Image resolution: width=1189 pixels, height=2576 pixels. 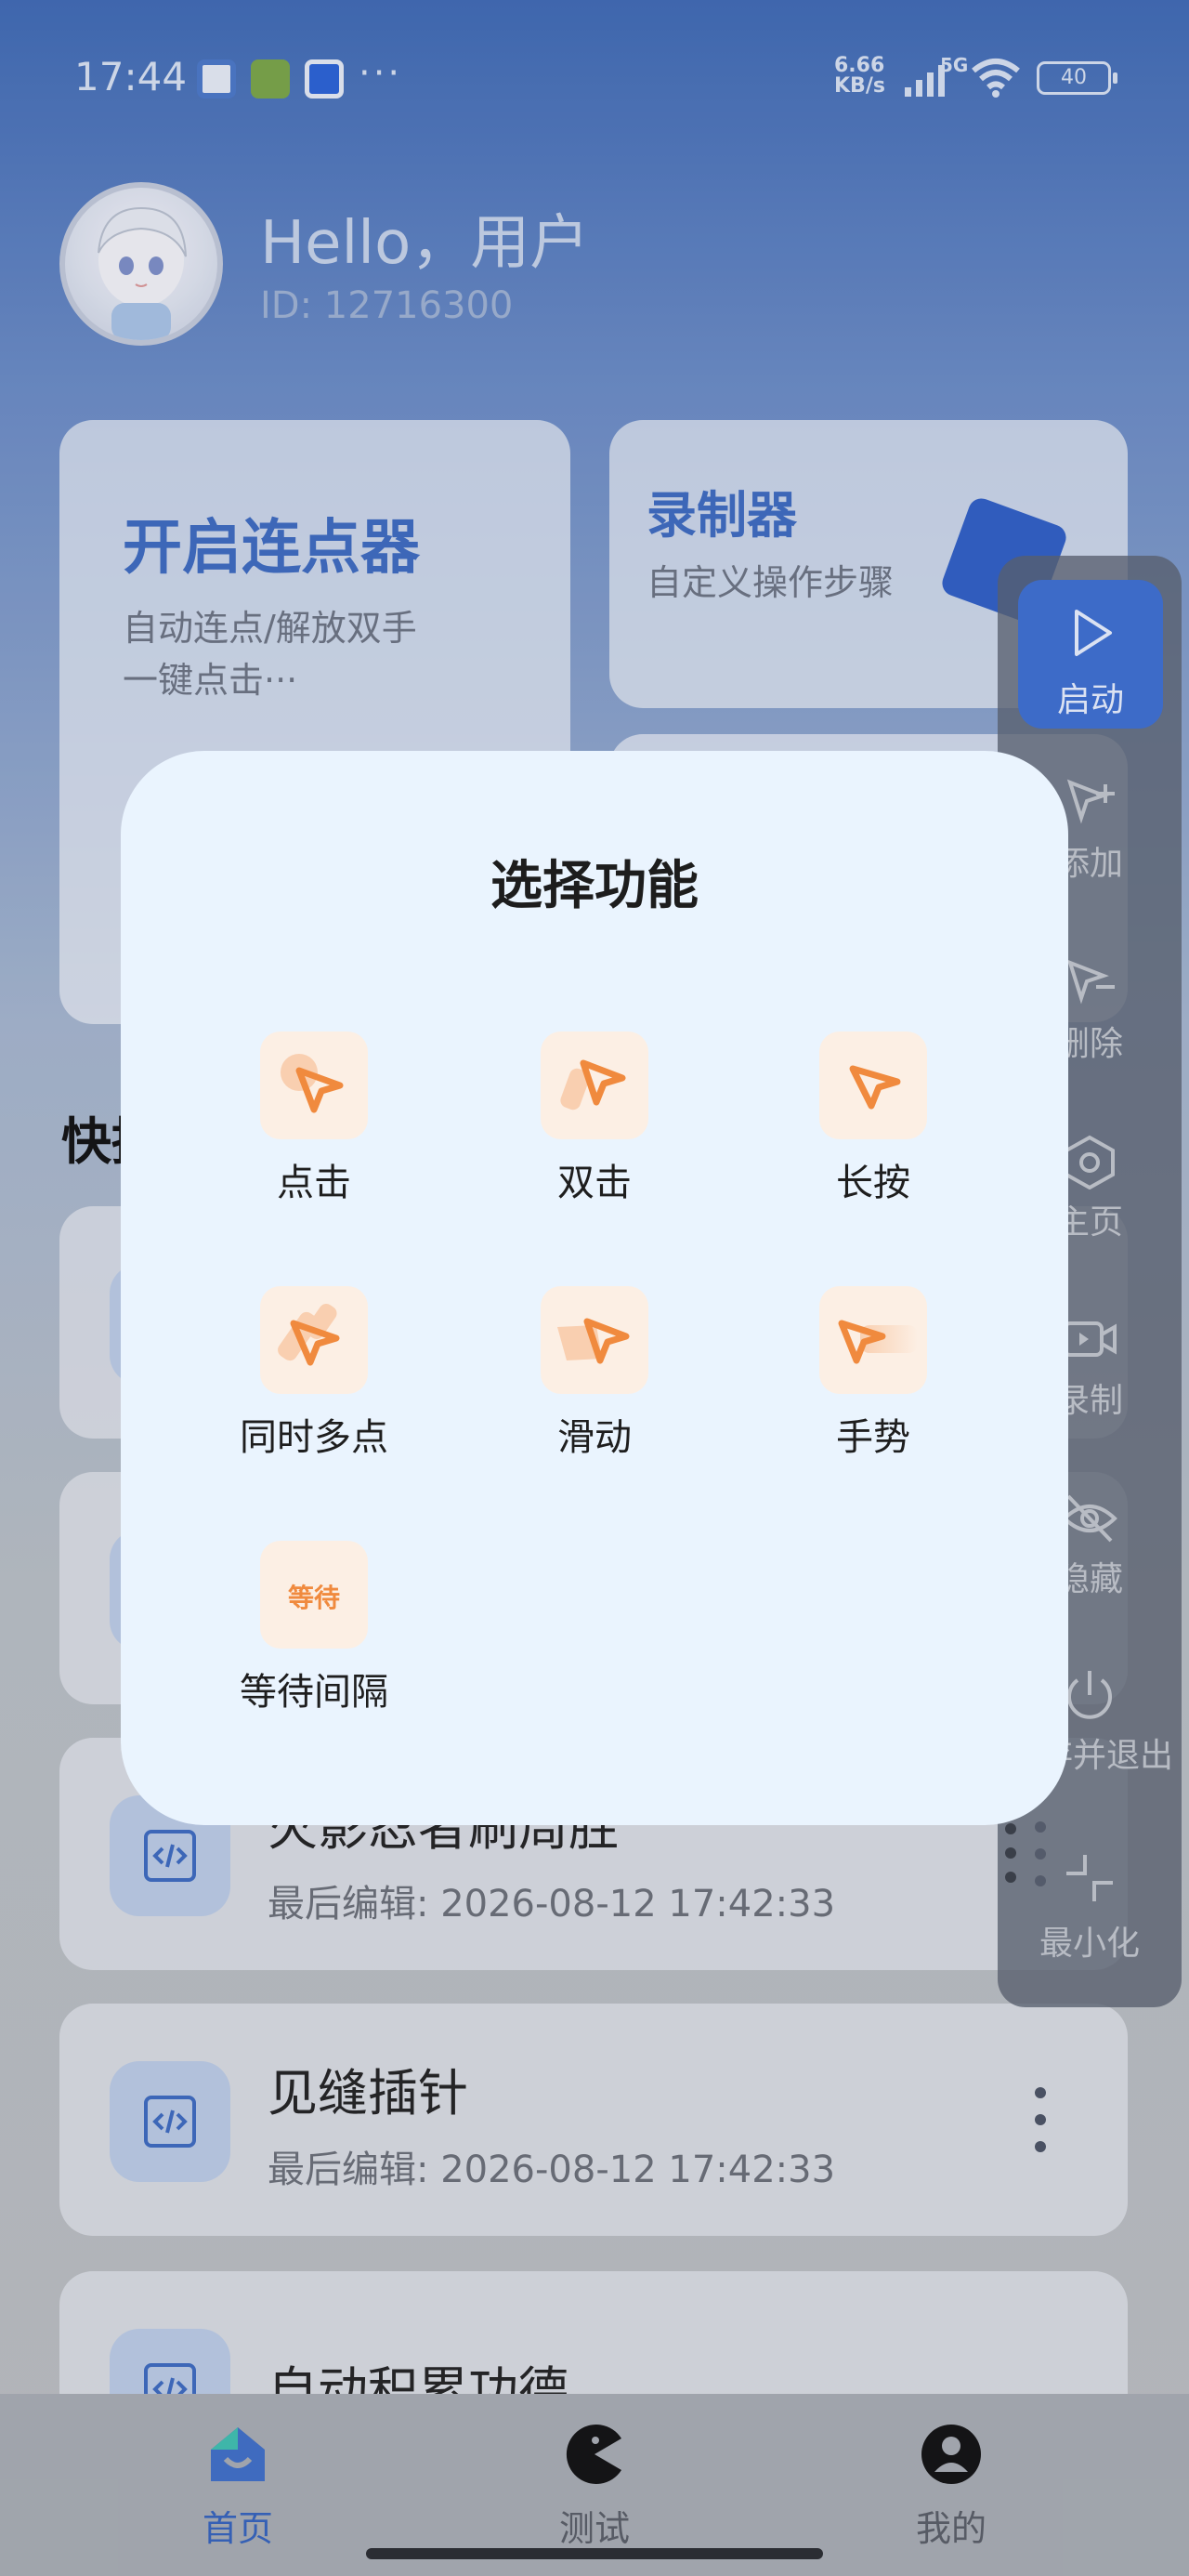 I want to click on wait-icon: 等待, so click(x=314, y=1595).